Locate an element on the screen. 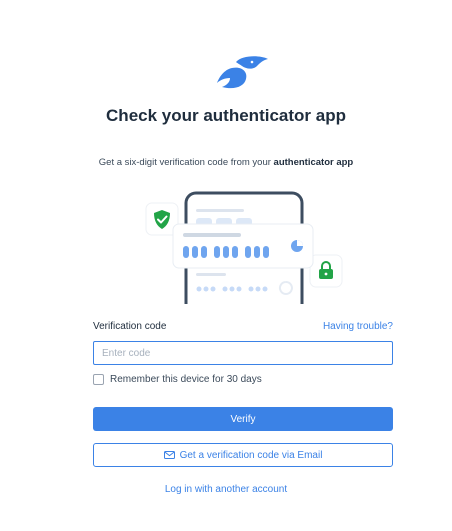 The width and height of the screenshot is (452, 531). timer-pie-icon is located at coordinates (297, 246).